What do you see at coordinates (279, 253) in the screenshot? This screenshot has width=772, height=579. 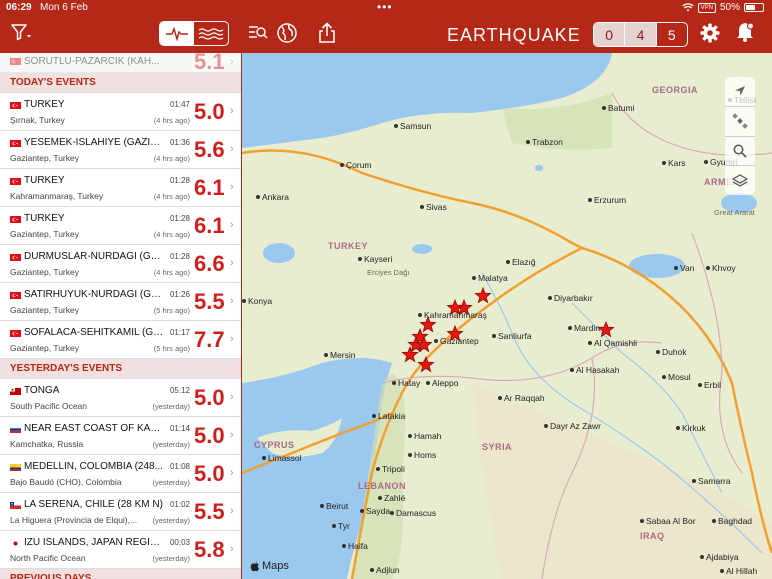 I see `lake` at bounding box center [279, 253].